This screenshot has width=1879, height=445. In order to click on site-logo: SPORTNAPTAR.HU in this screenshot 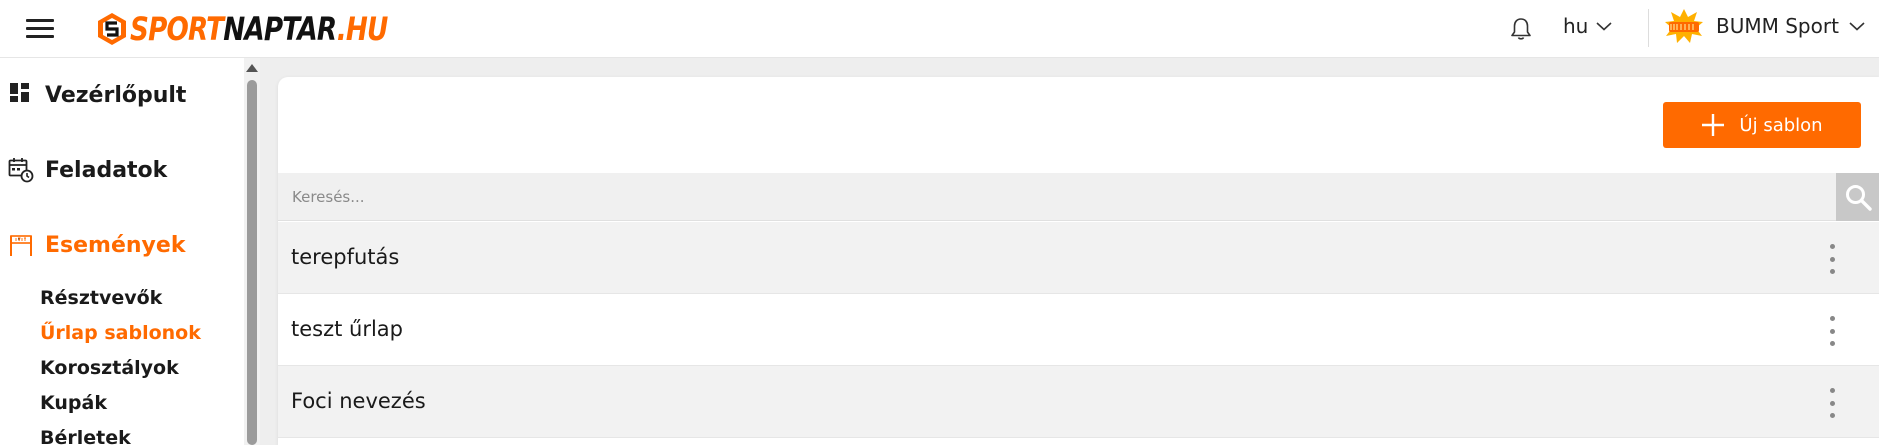, I will do `click(270, 29)`.